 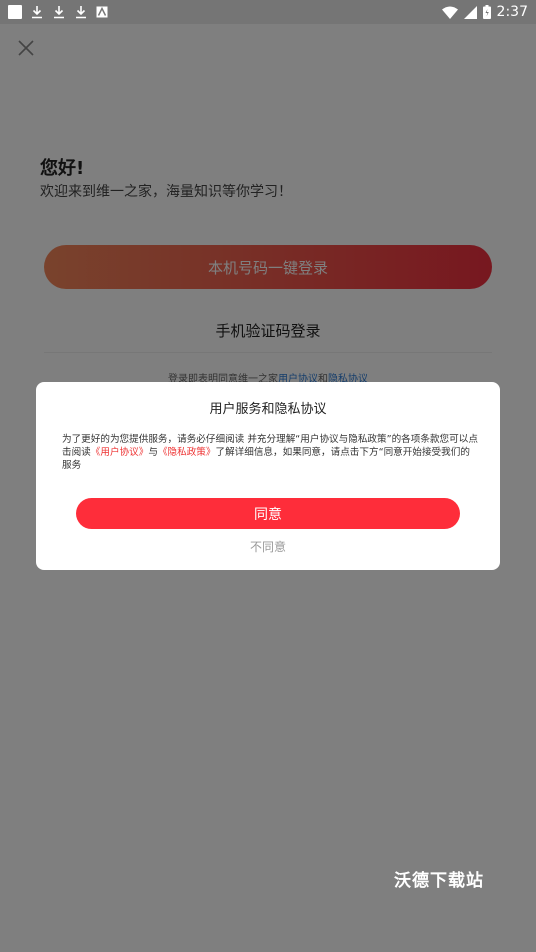 What do you see at coordinates (486, 12) in the screenshot?
I see `battery-icon` at bounding box center [486, 12].